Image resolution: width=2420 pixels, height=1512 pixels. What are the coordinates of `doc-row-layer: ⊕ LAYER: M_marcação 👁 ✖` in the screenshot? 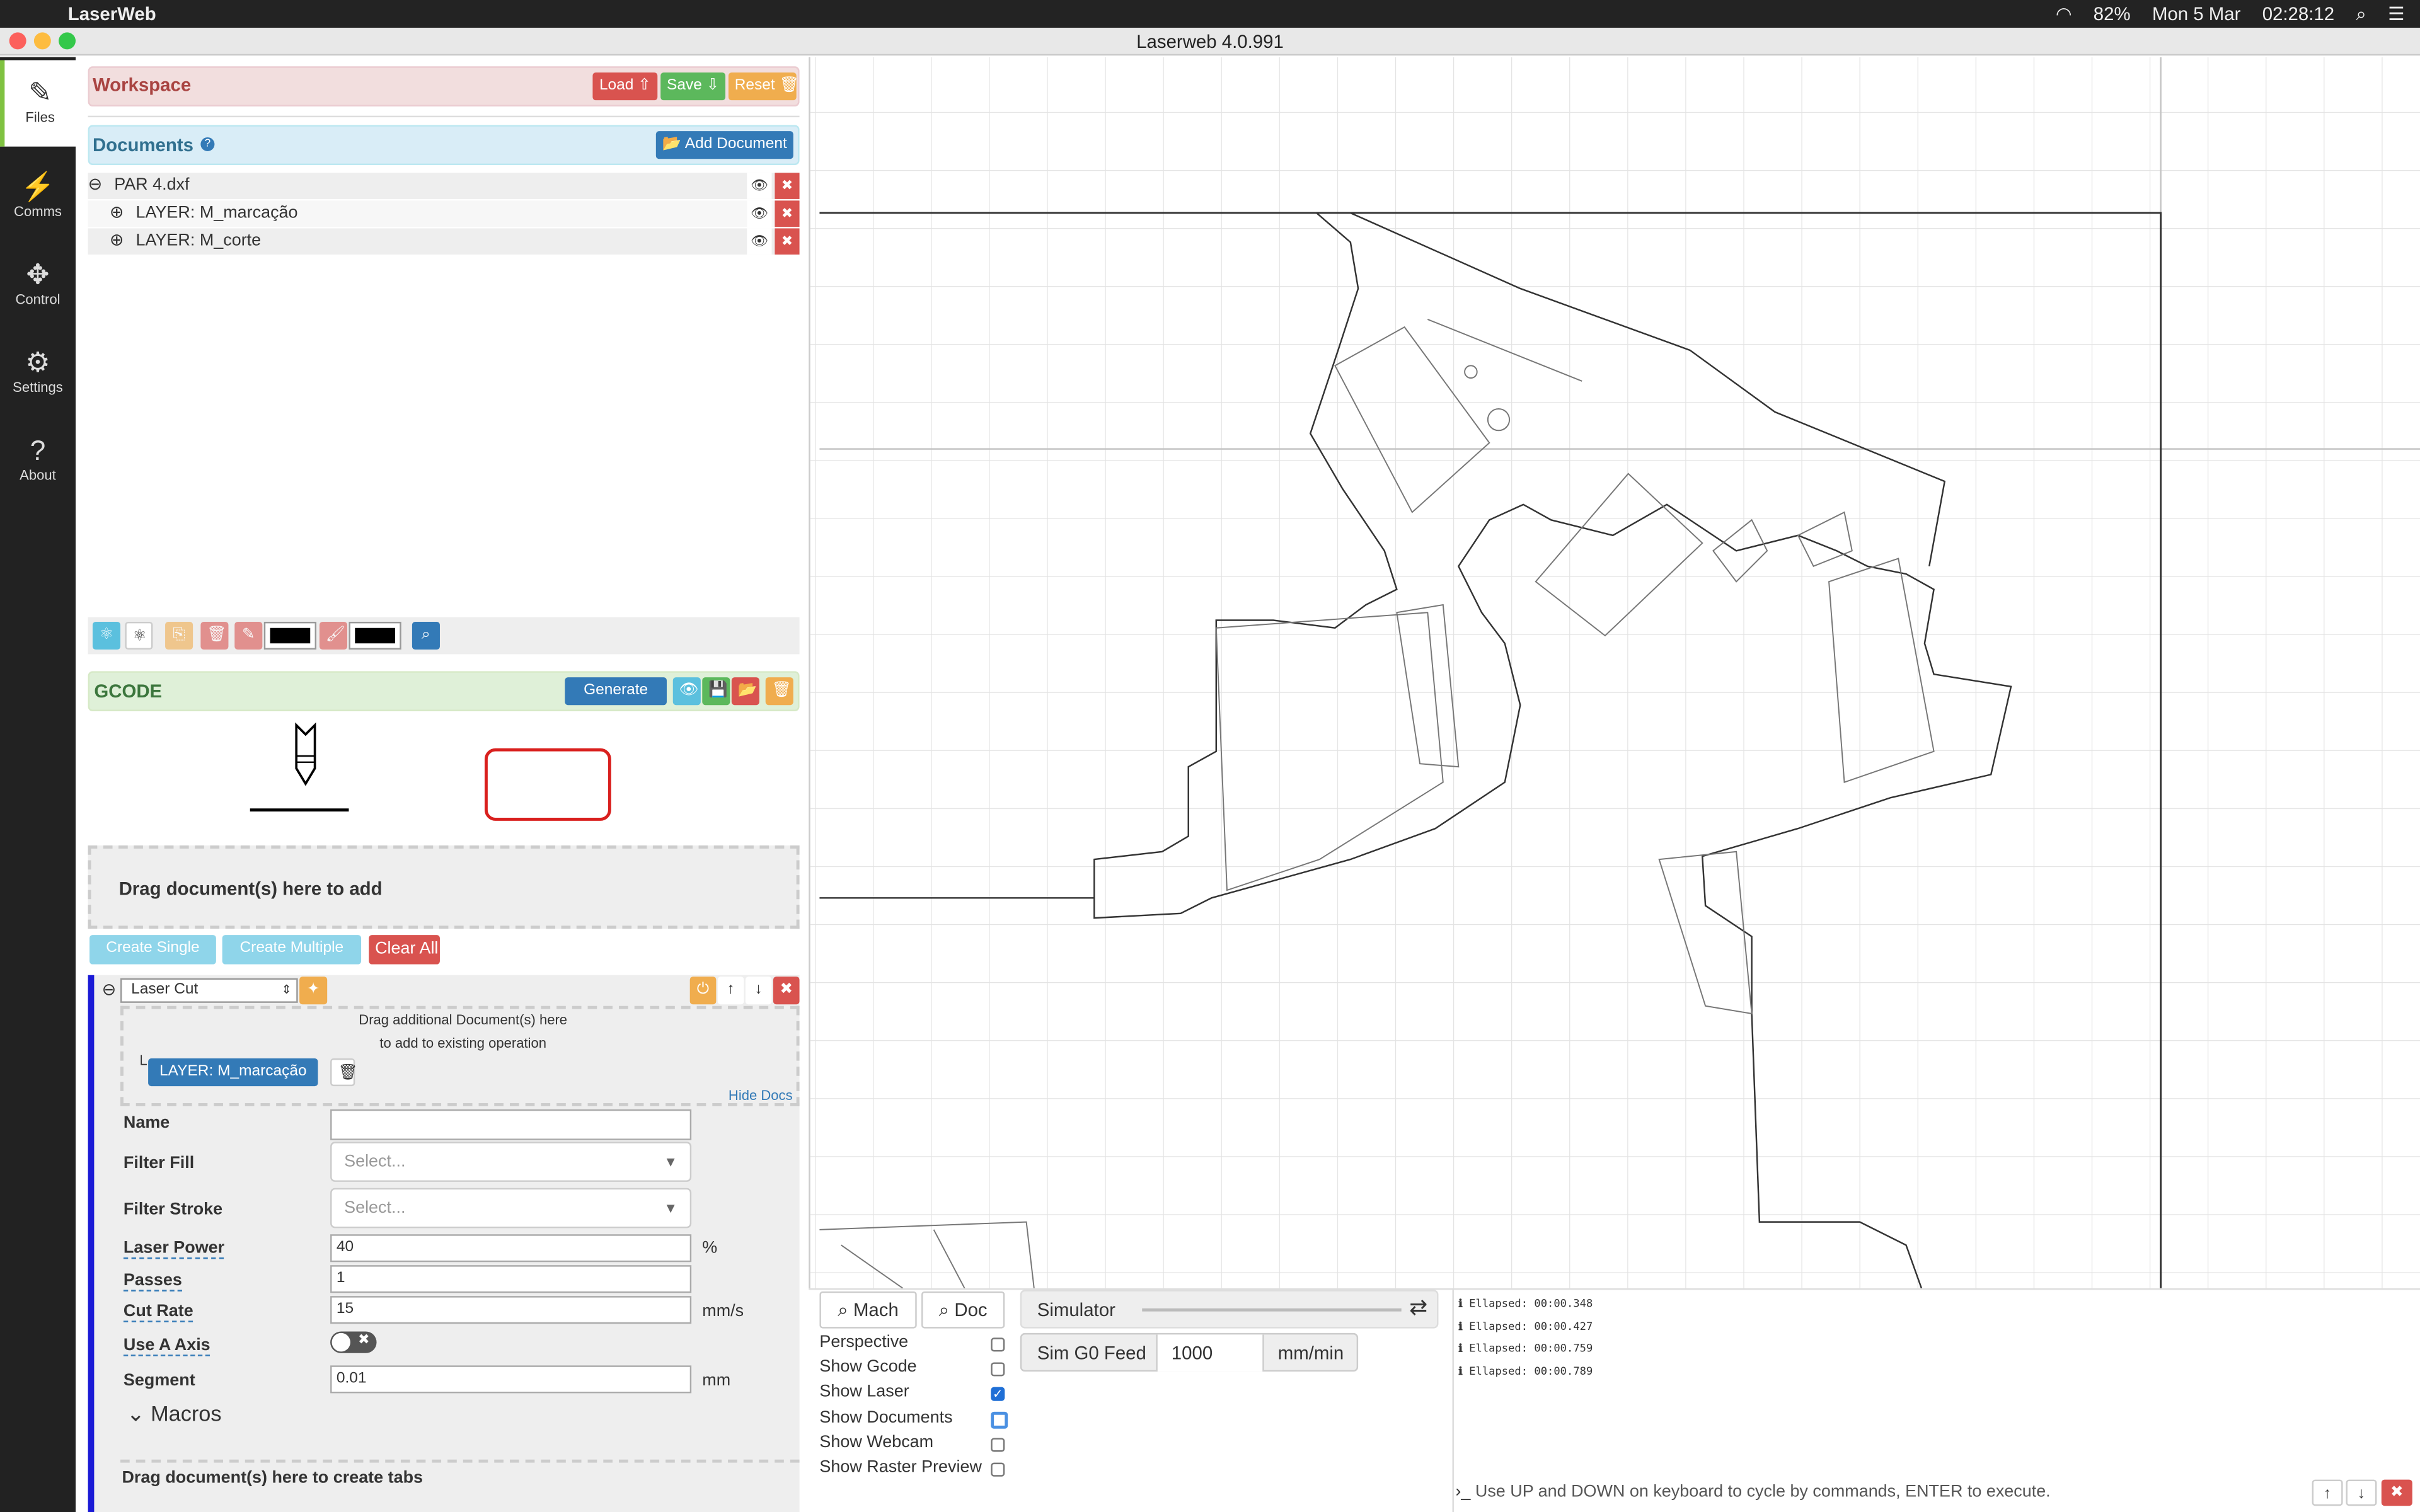 It's located at (444, 213).